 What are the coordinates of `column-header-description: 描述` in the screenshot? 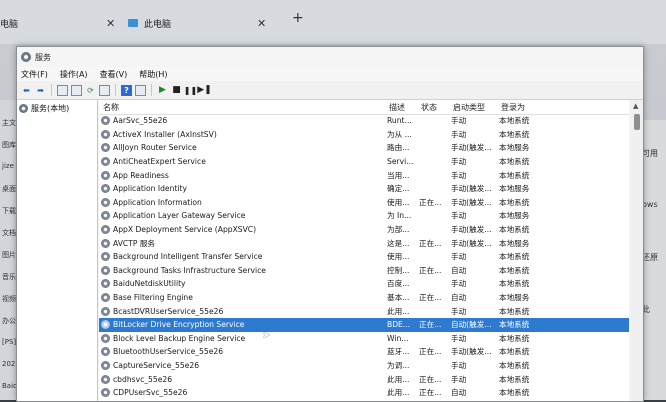 It's located at (405, 107).